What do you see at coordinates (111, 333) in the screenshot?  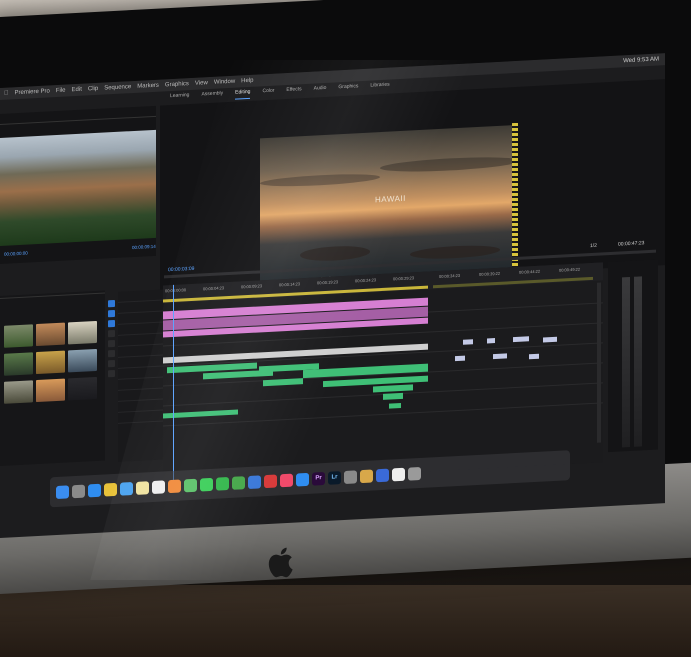 I see `razor-tool-icon` at bounding box center [111, 333].